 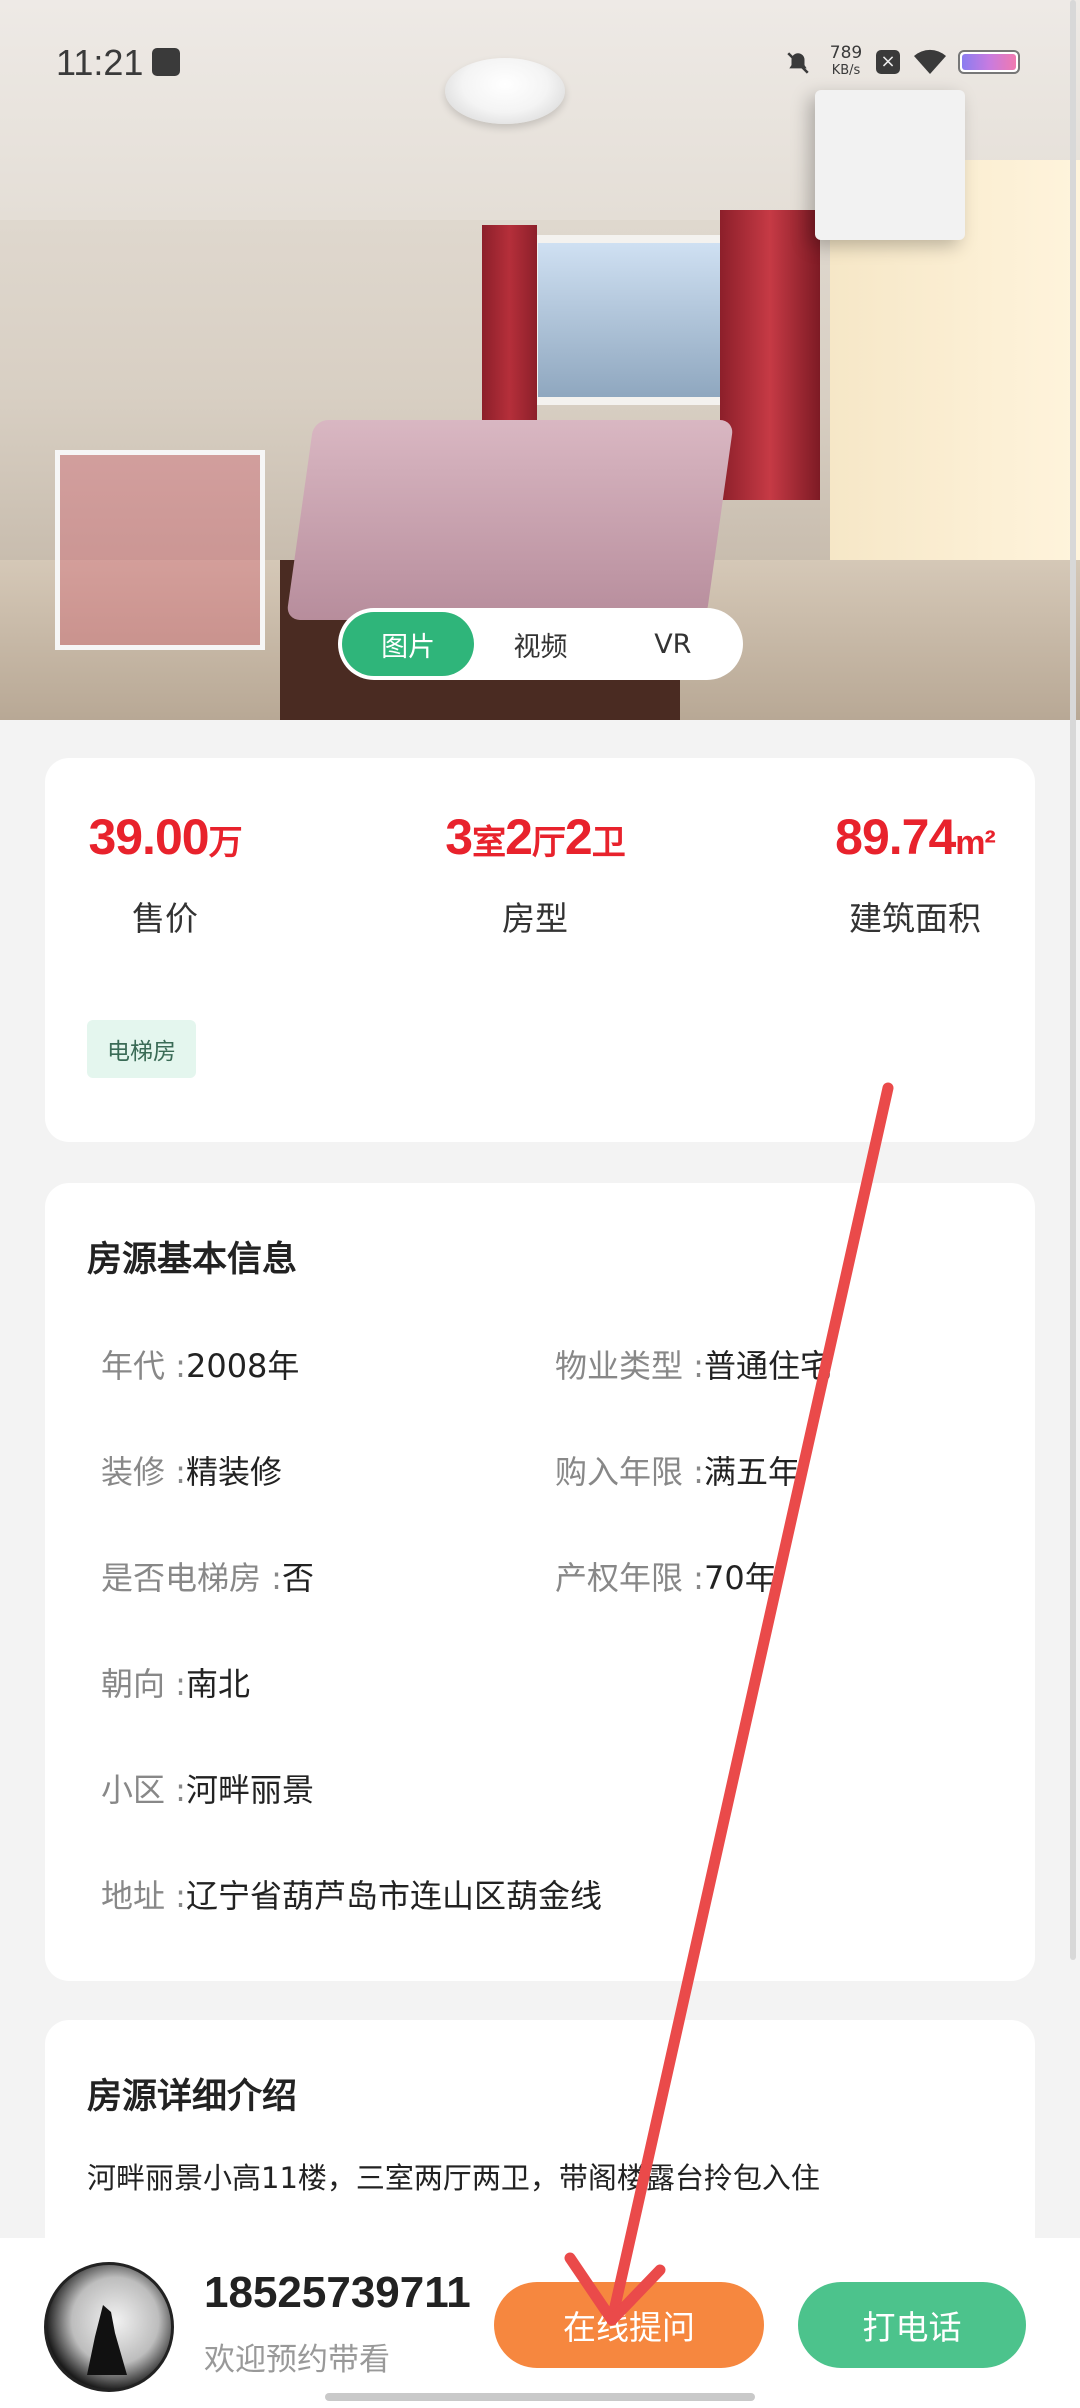 I want to click on photo-window, so click(x=637, y=320).